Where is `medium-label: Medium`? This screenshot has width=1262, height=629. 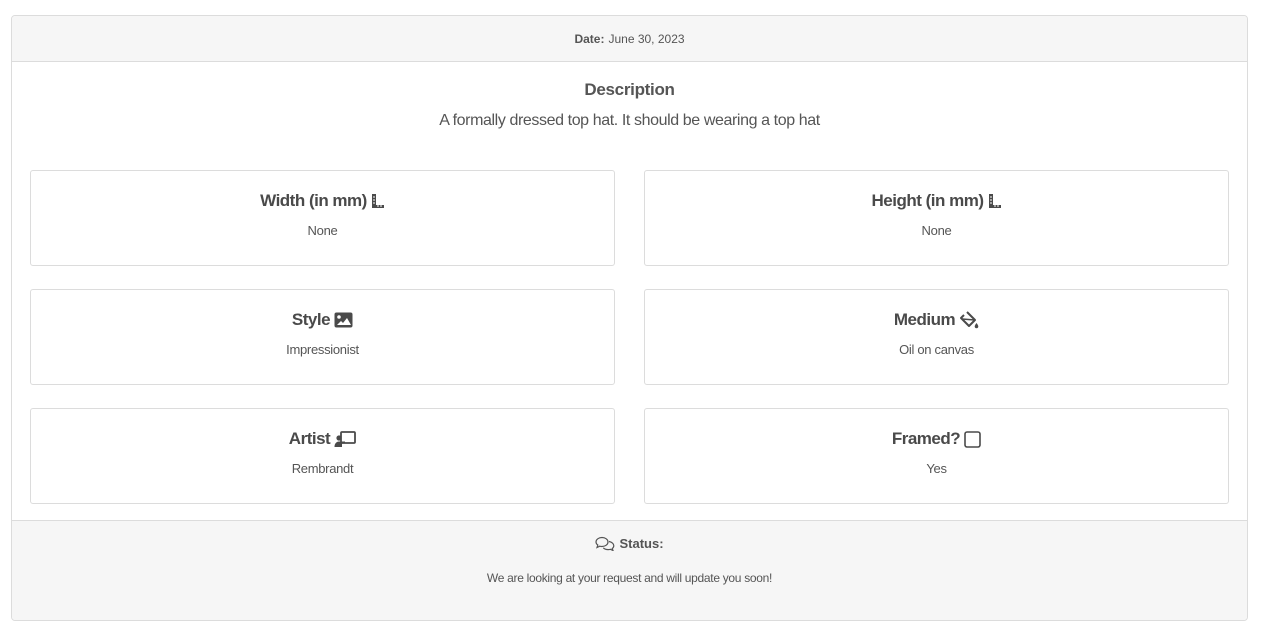
medium-label: Medium is located at coordinates (924, 319).